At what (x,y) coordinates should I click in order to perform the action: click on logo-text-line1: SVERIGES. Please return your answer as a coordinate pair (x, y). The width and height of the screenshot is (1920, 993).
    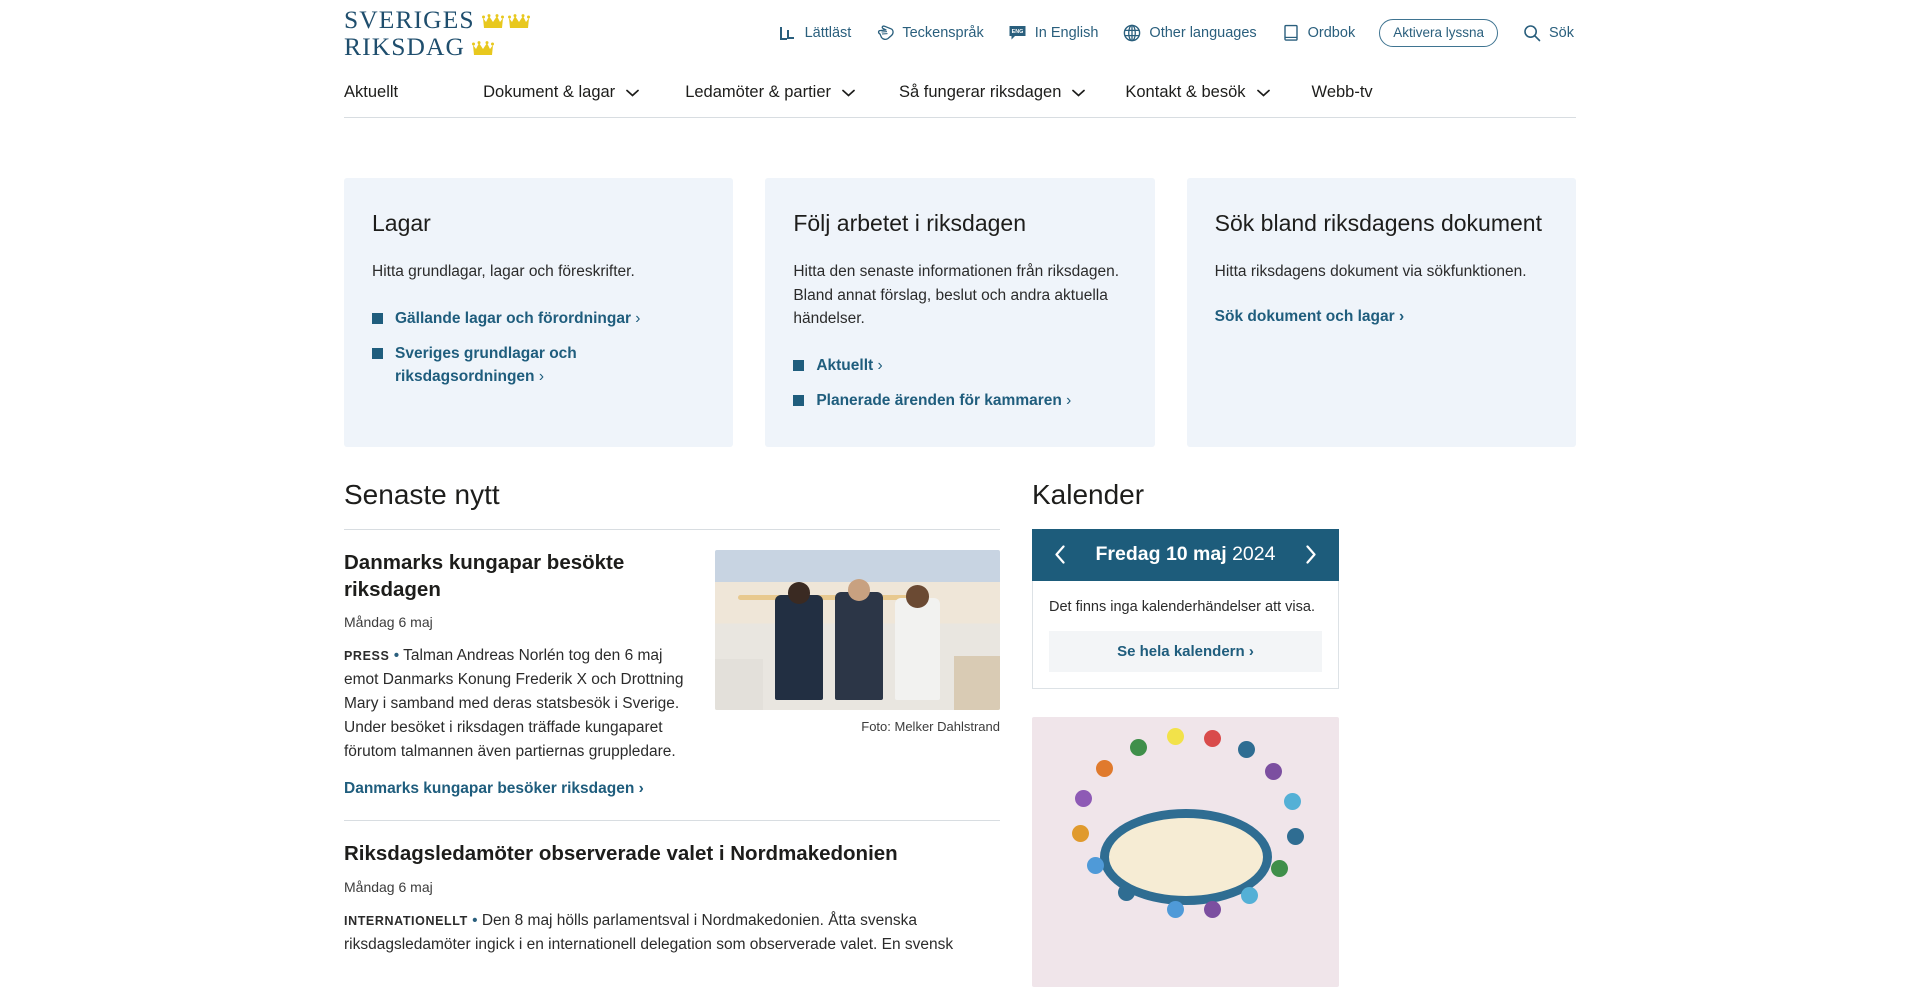
    Looking at the image, I should click on (409, 20).